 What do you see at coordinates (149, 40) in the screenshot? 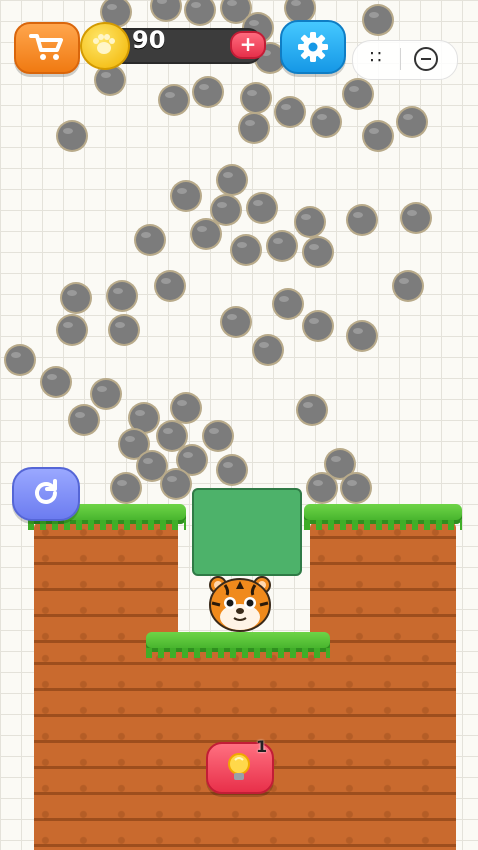
I see `coin-count: 90` at bounding box center [149, 40].